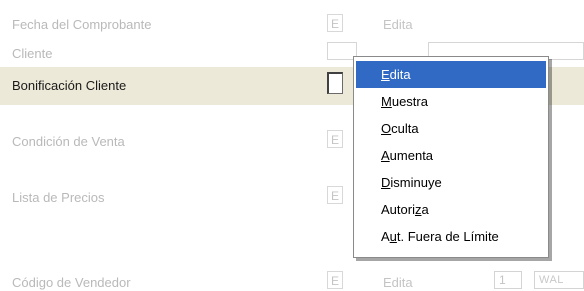 Image resolution: width=584 pixels, height=291 pixels. Describe the element at coordinates (58, 197) in the screenshot. I see `label-lista-precios: Lista de Precios` at that location.